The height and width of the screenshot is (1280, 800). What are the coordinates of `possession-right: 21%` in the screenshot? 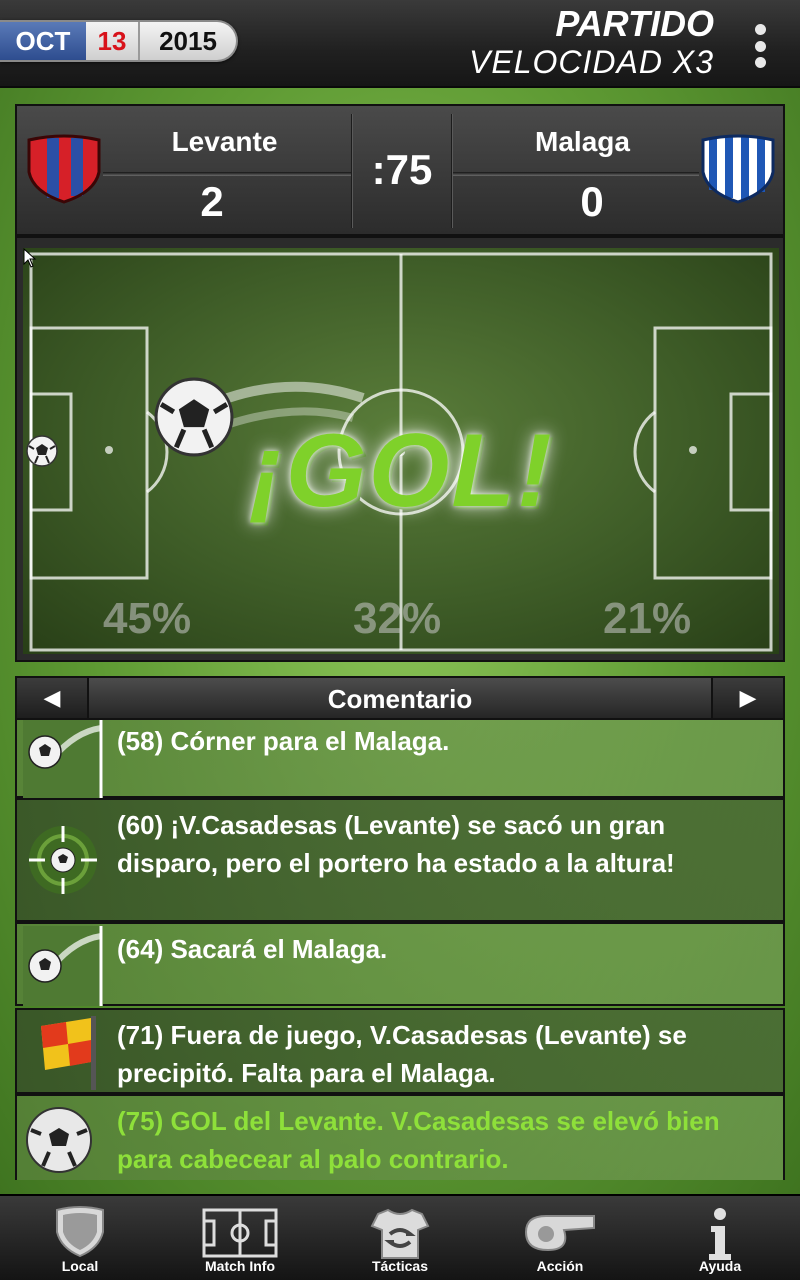 It's located at (647, 618).